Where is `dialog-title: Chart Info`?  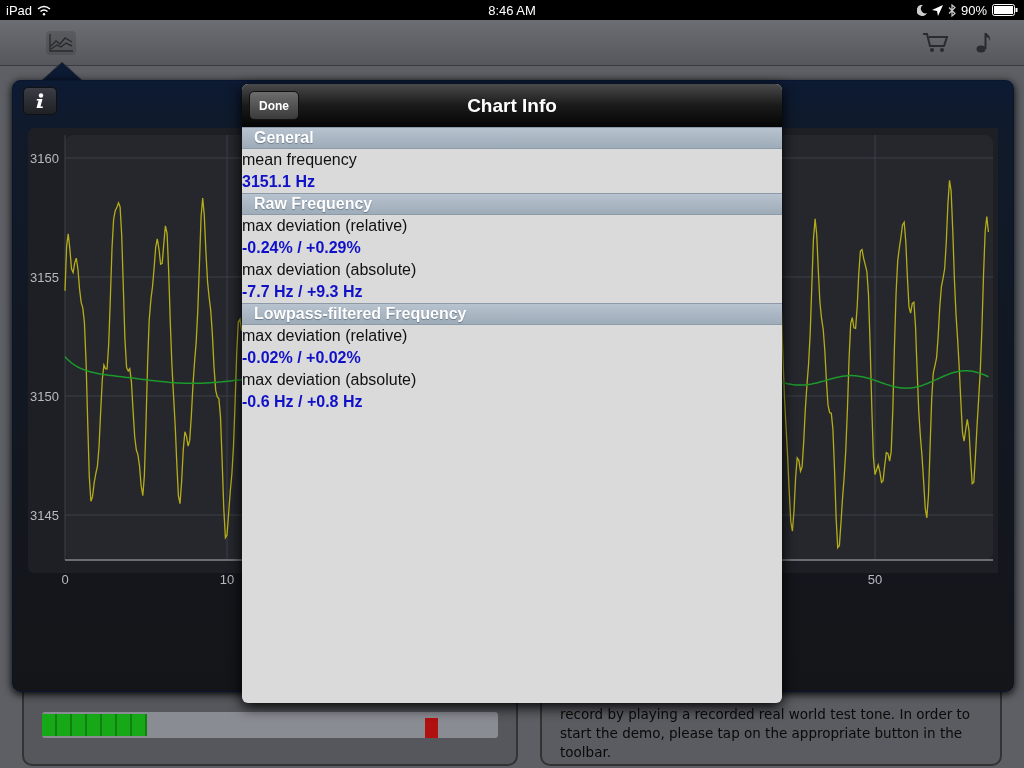
dialog-title: Chart Info is located at coordinates (512, 105).